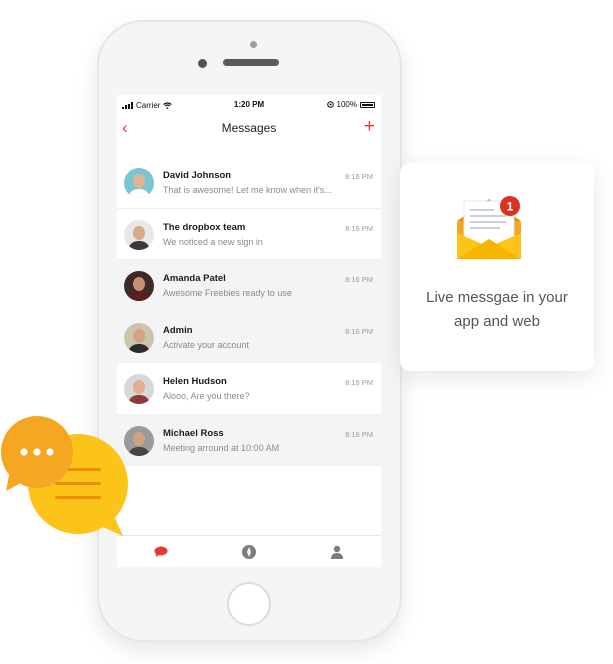  What do you see at coordinates (206, 344) in the screenshot?
I see `message-preview: Activate your account` at bounding box center [206, 344].